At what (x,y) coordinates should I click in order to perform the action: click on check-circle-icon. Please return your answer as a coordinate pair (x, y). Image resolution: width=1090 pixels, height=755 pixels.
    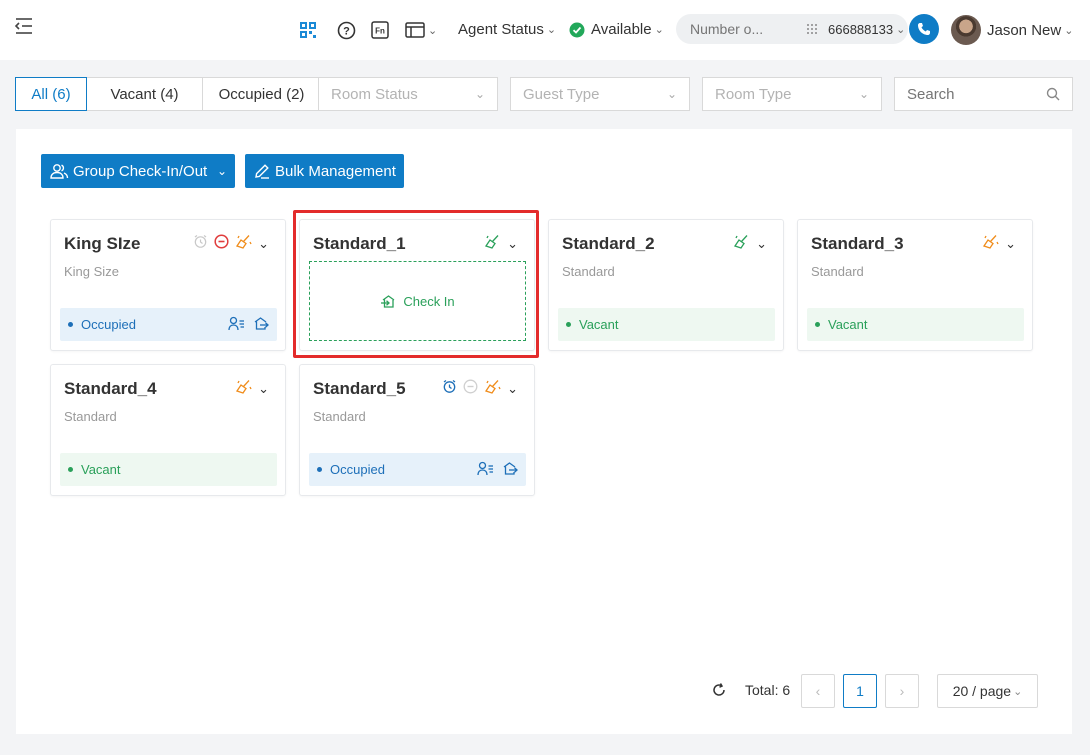
    Looking at the image, I should click on (577, 29).